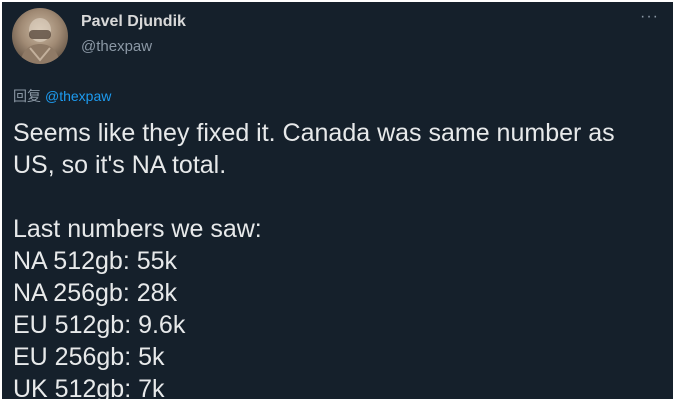 The width and height of the screenshot is (675, 401). What do you see at coordinates (120, 165) in the screenshot?
I see `tweet-line: US, so it's NA total.` at bounding box center [120, 165].